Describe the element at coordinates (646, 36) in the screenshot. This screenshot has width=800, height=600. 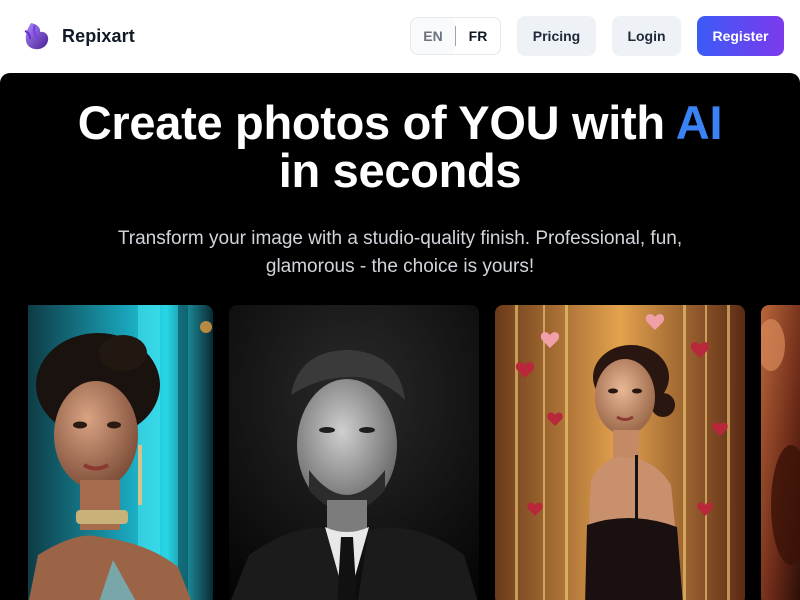
I see `login-button: Login` at that location.